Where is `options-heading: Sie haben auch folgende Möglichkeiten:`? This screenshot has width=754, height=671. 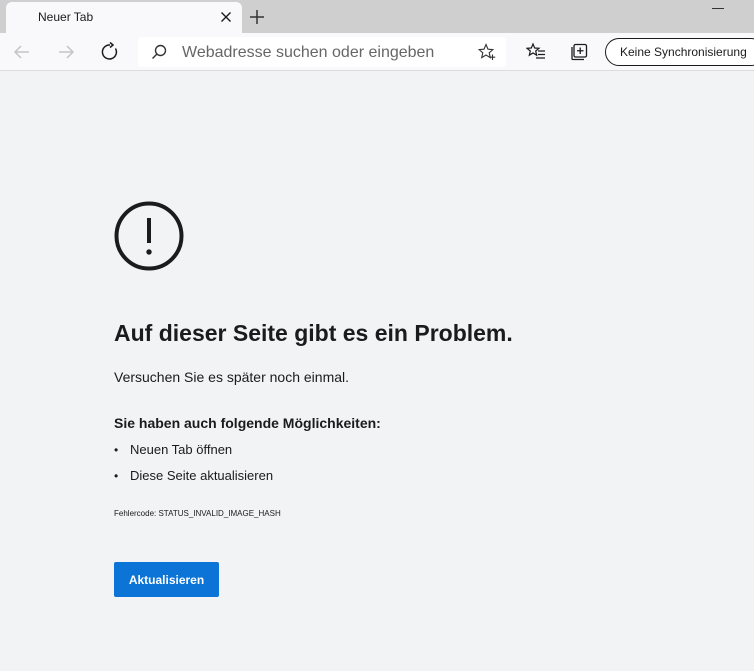 options-heading: Sie haben auch folgende Möglichkeiten: is located at coordinates (247, 423).